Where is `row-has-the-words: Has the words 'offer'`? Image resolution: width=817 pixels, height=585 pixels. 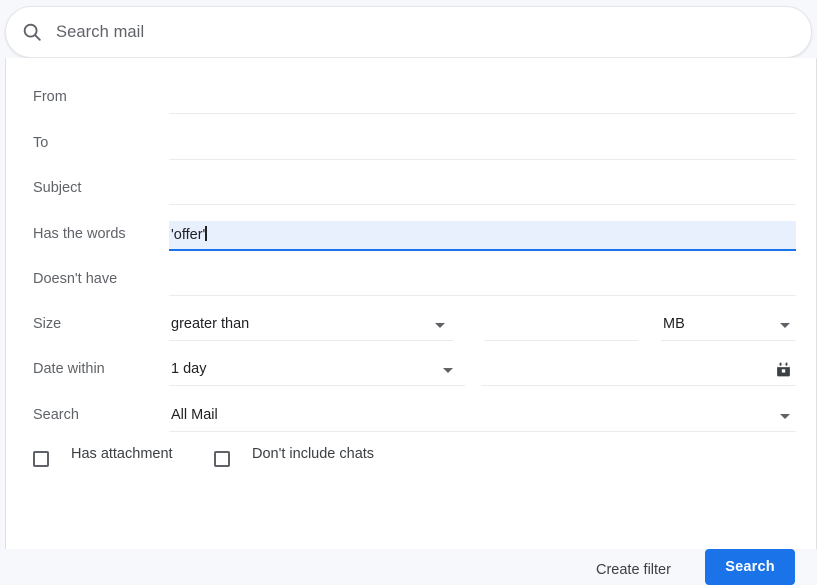
row-has-the-words: Has the words 'offer' is located at coordinates (411, 239).